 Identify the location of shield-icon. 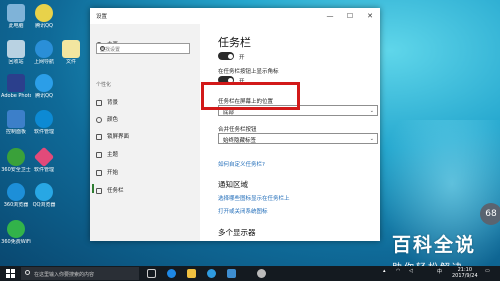
(44, 119).